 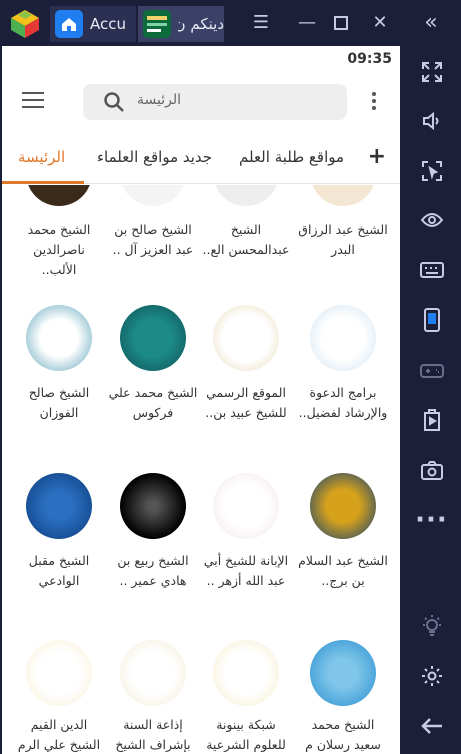 What do you see at coordinates (246, 239) in the screenshot?
I see `site-name: الشيخ عبدالمحسن الع..` at bounding box center [246, 239].